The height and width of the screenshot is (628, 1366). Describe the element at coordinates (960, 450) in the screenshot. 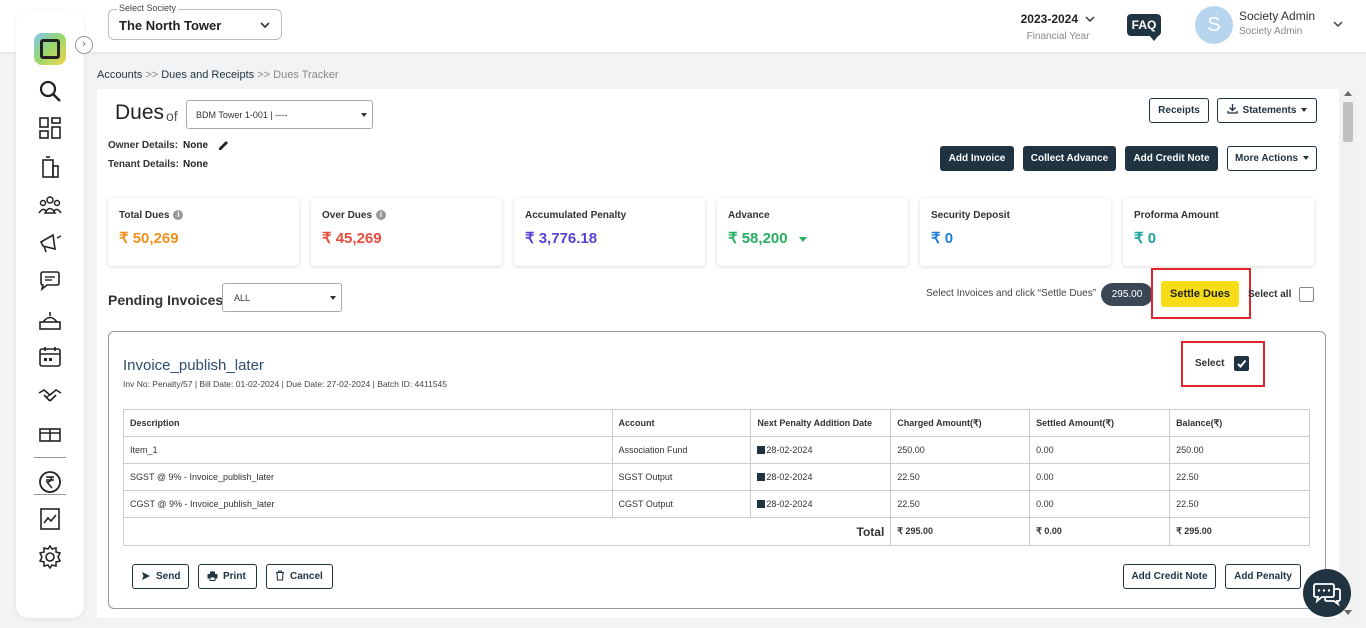

I see `cell-charged: 250.00` at that location.